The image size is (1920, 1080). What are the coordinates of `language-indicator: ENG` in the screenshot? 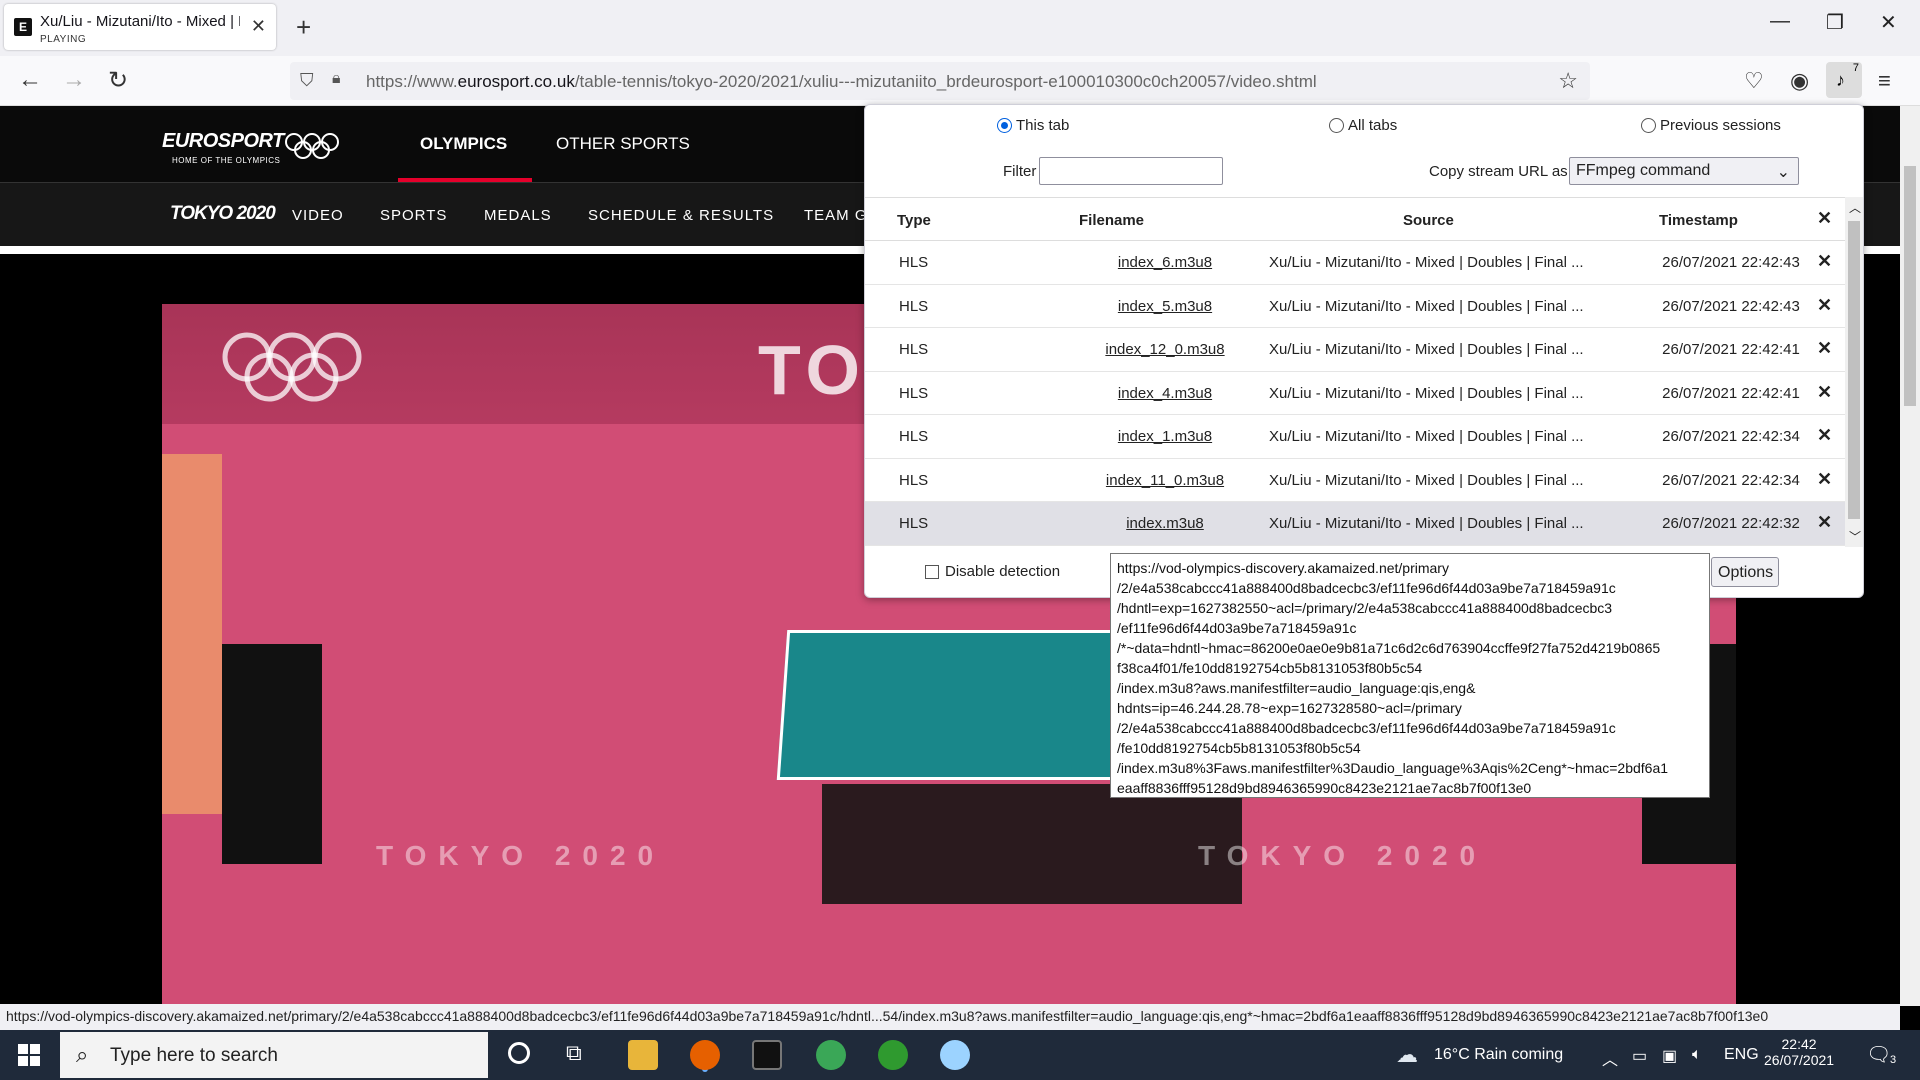 It's located at (1741, 1055).